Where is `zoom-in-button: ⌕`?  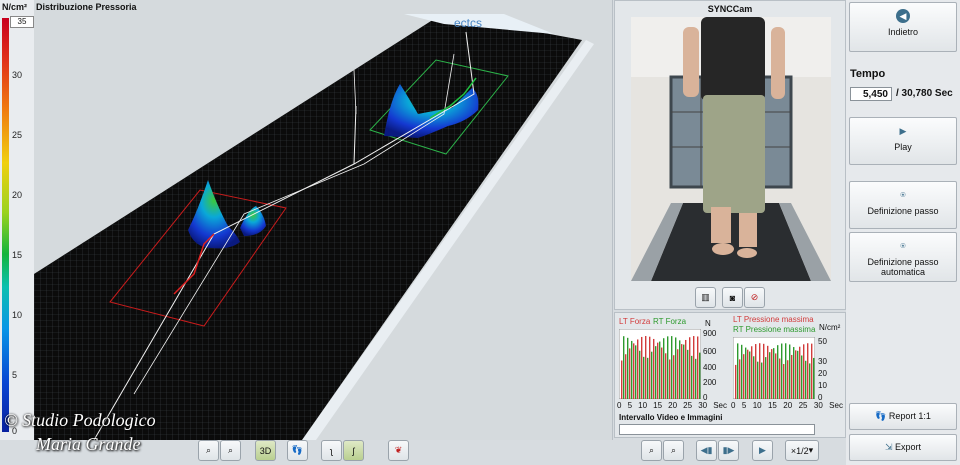 zoom-in-button: ⌕ is located at coordinates (208, 450).